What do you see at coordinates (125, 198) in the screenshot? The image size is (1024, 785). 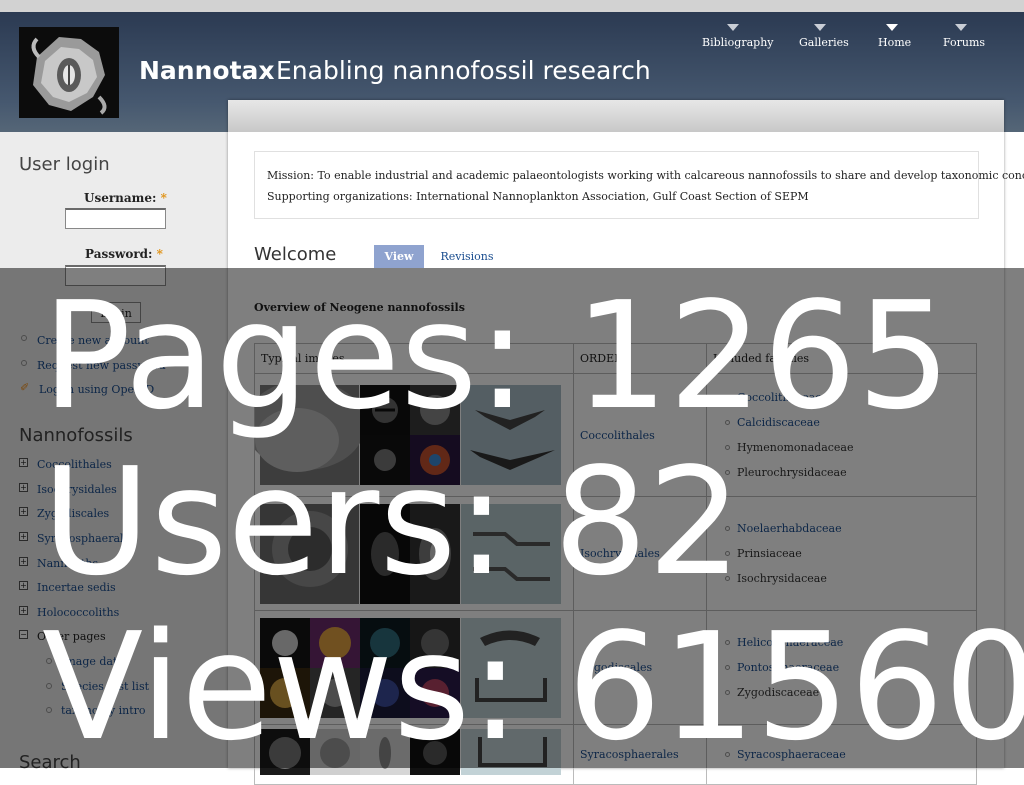 I see `username-label: Username: *` at bounding box center [125, 198].